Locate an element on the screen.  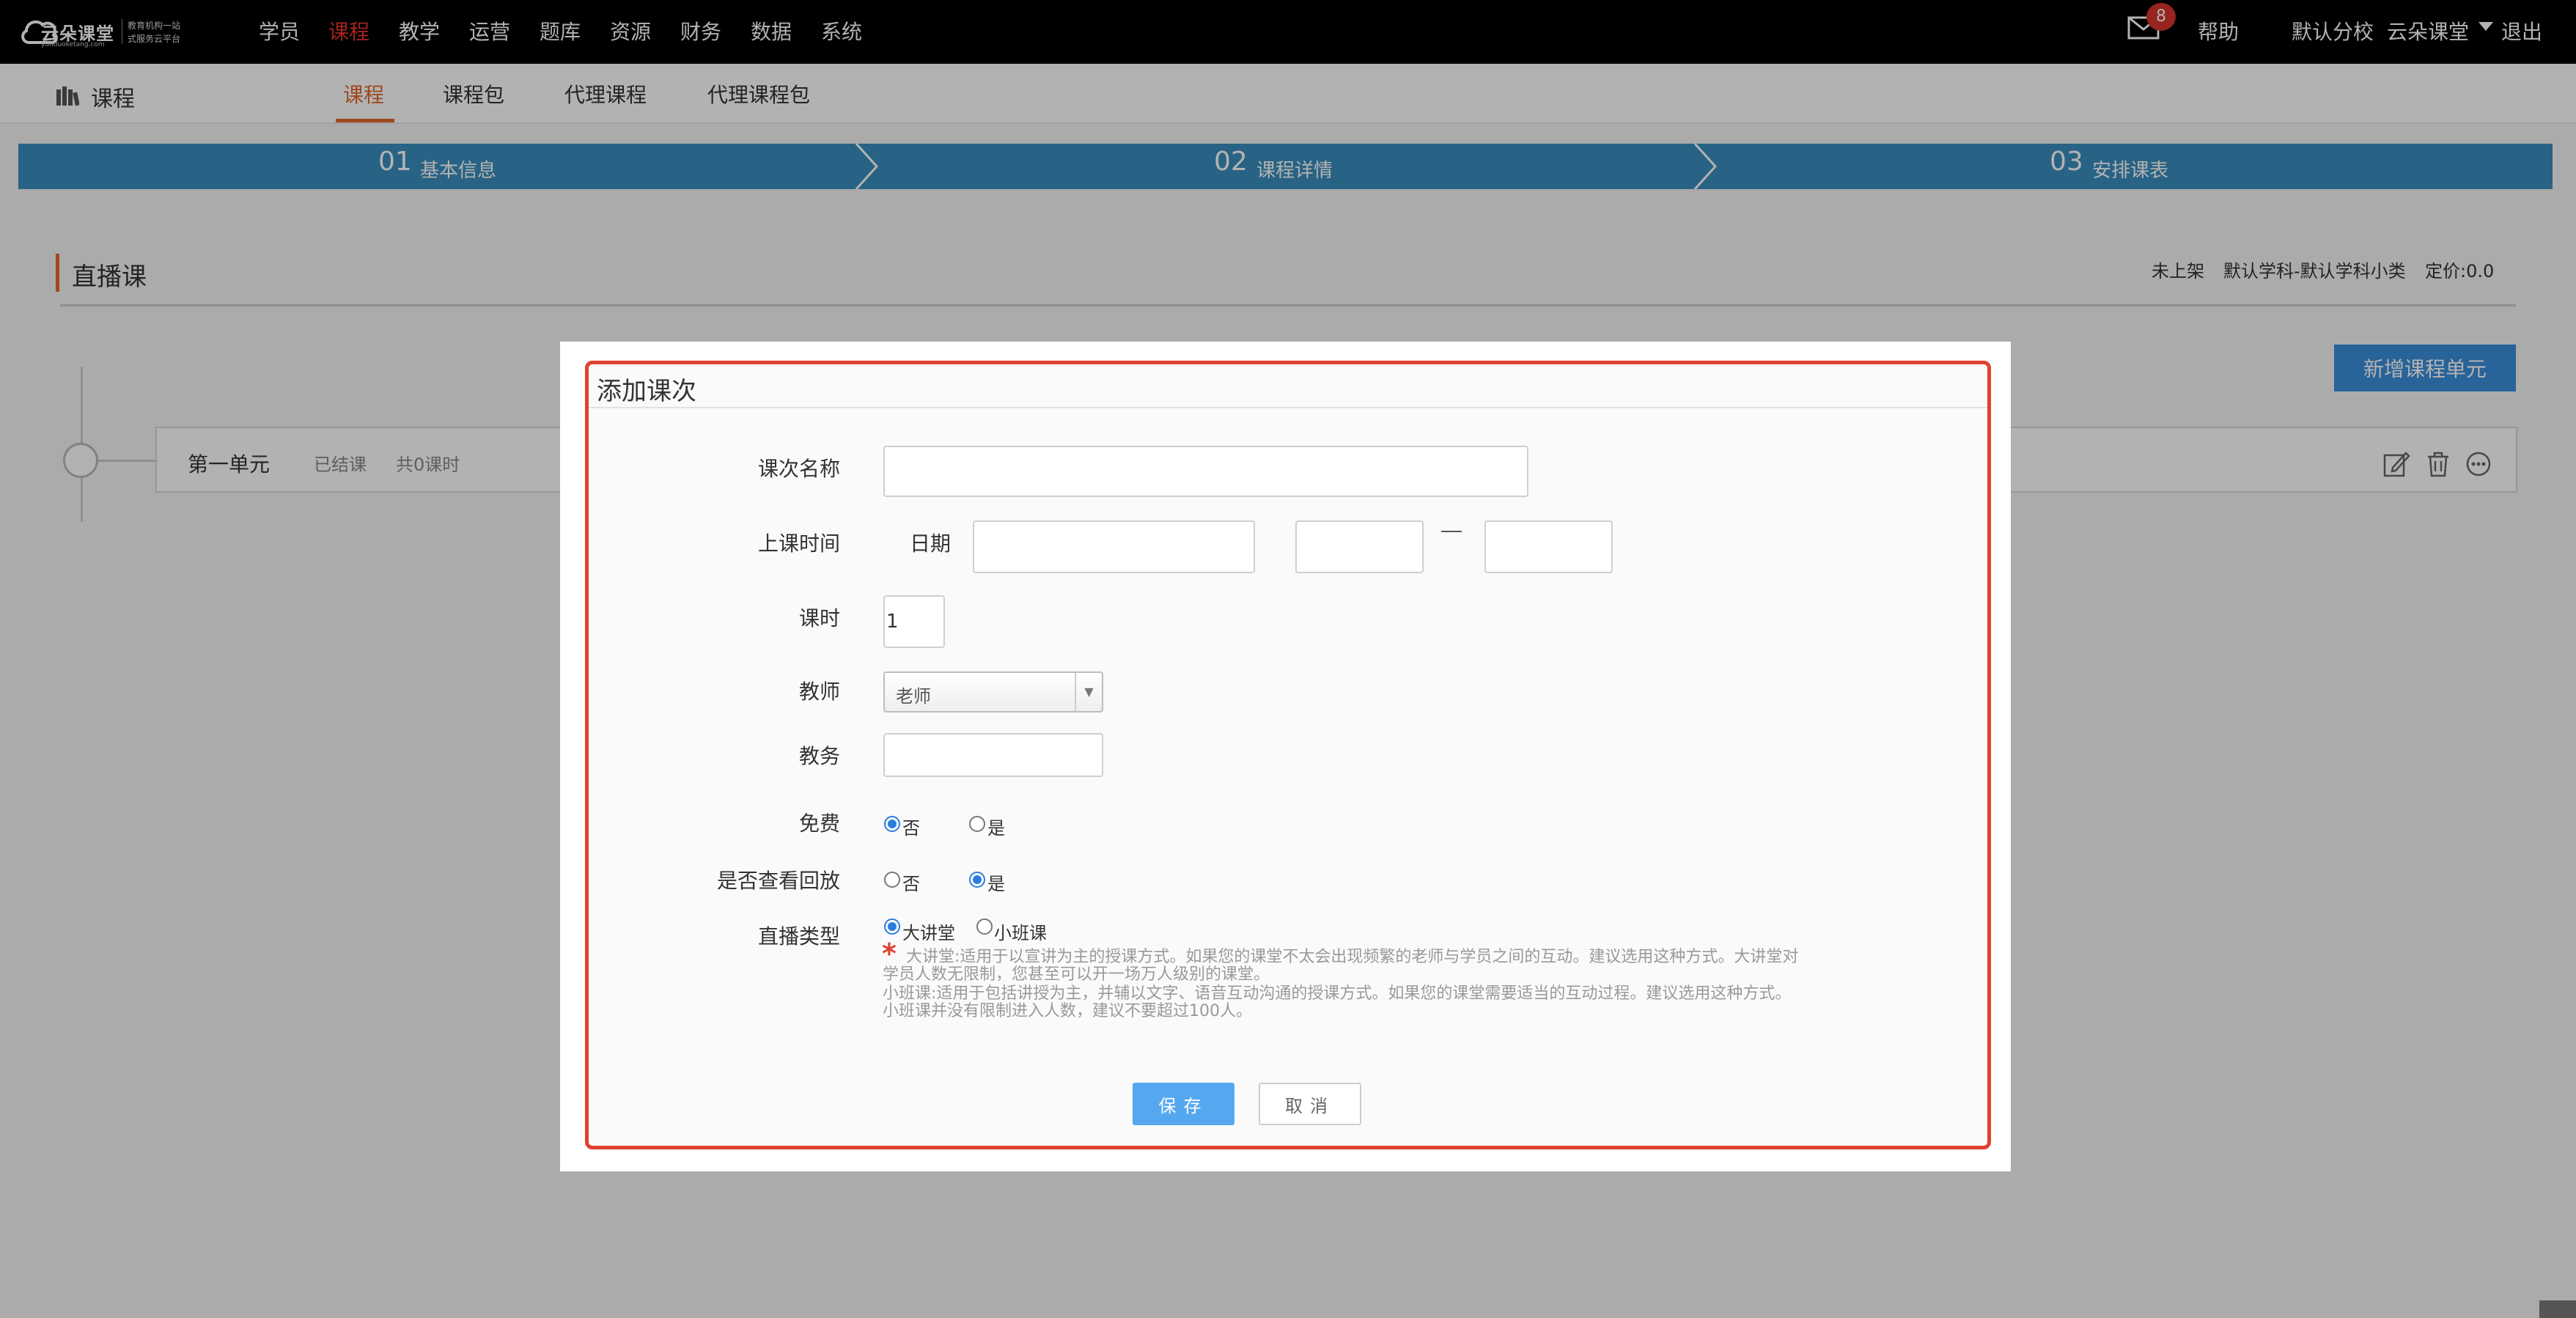
corner-widget is located at coordinates (2557, 1309).